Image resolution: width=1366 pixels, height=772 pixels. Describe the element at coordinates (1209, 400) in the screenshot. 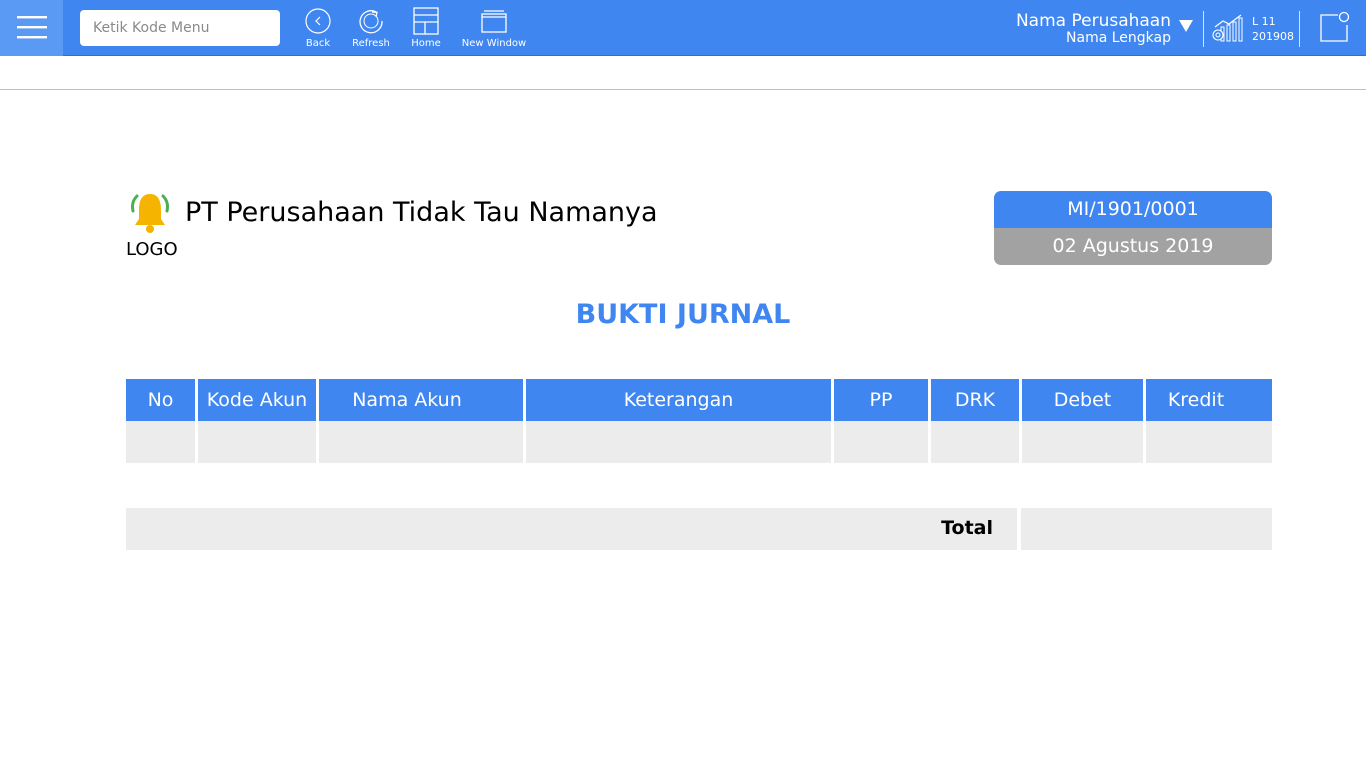

I see `column-header-kredit: Kredit` at that location.